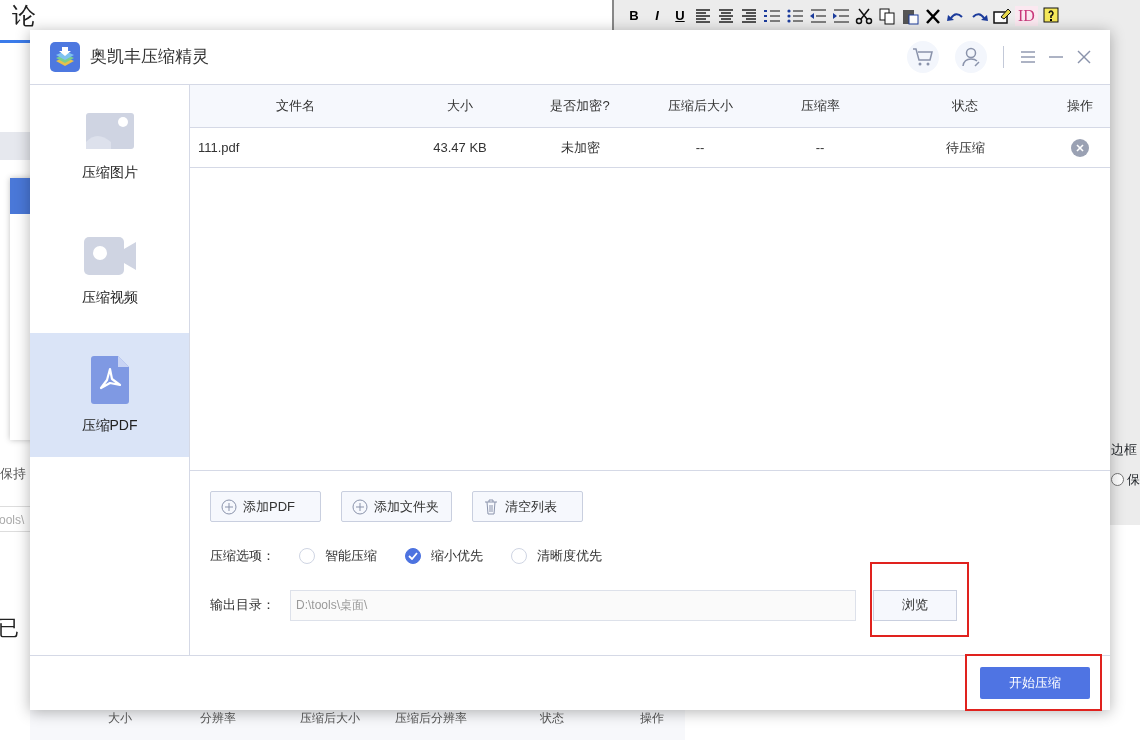  Describe the element at coordinates (1080, 147) in the screenshot. I see `remove-icon` at that location.